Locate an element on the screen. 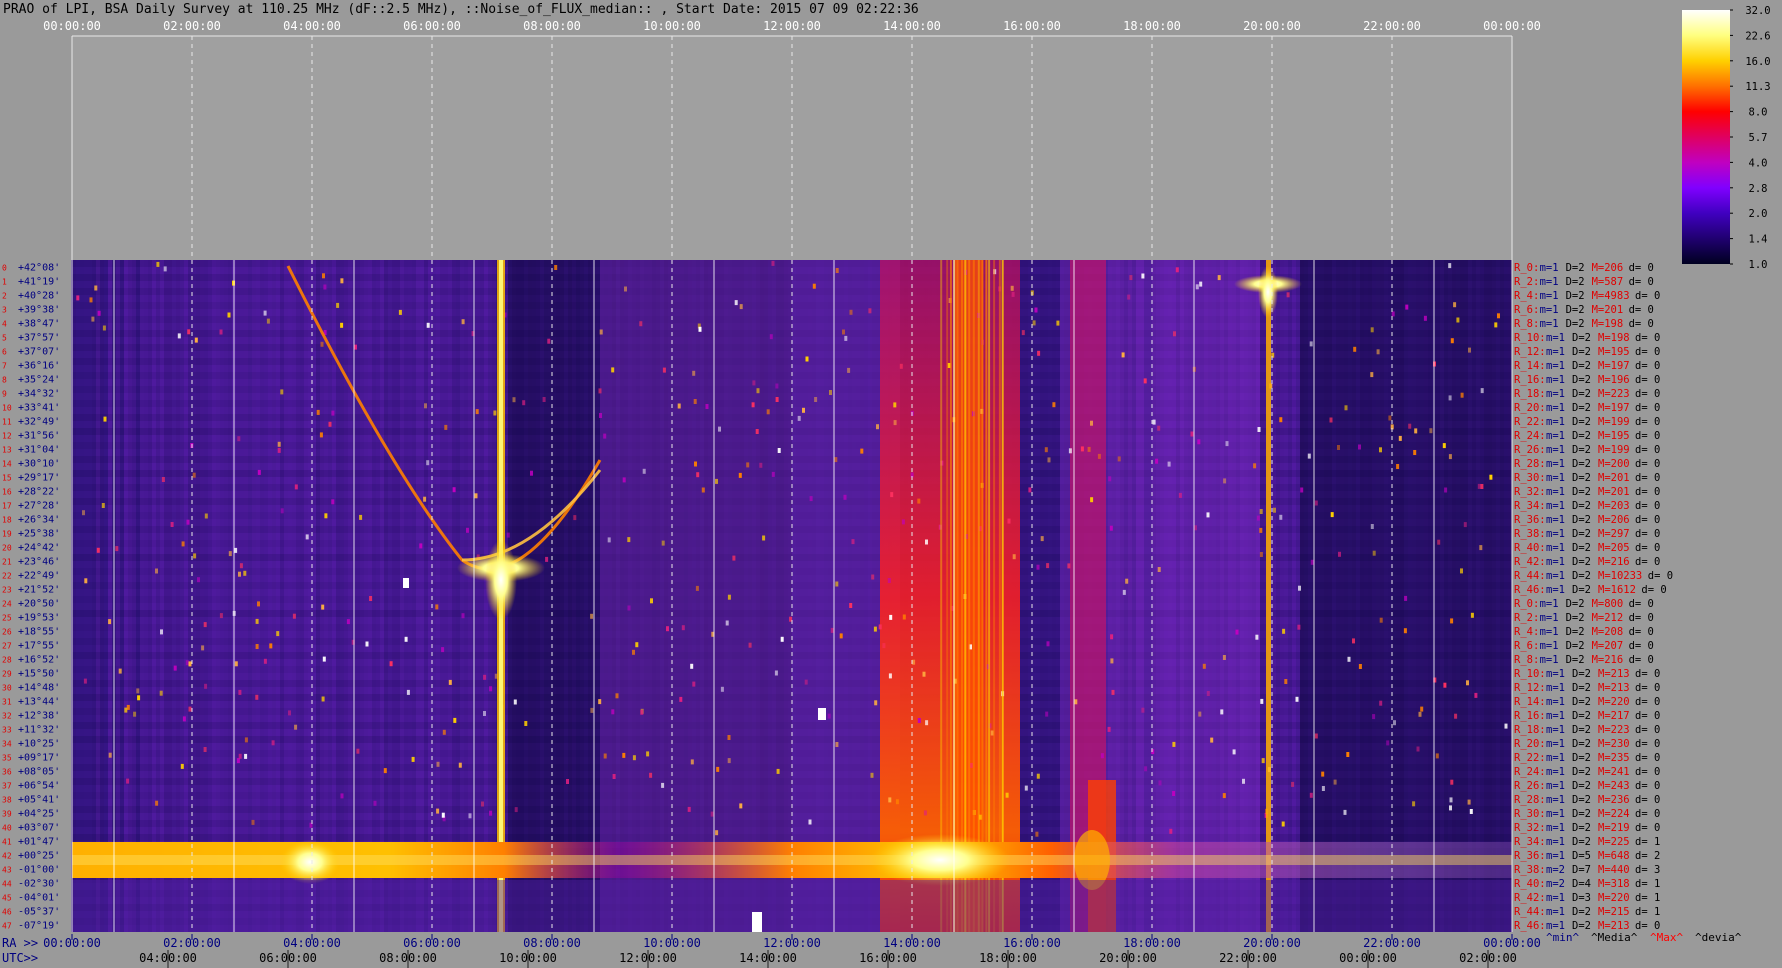 The height and width of the screenshot is (968, 1782). declination-label: +24°42' is located at coordinates (39, 548).